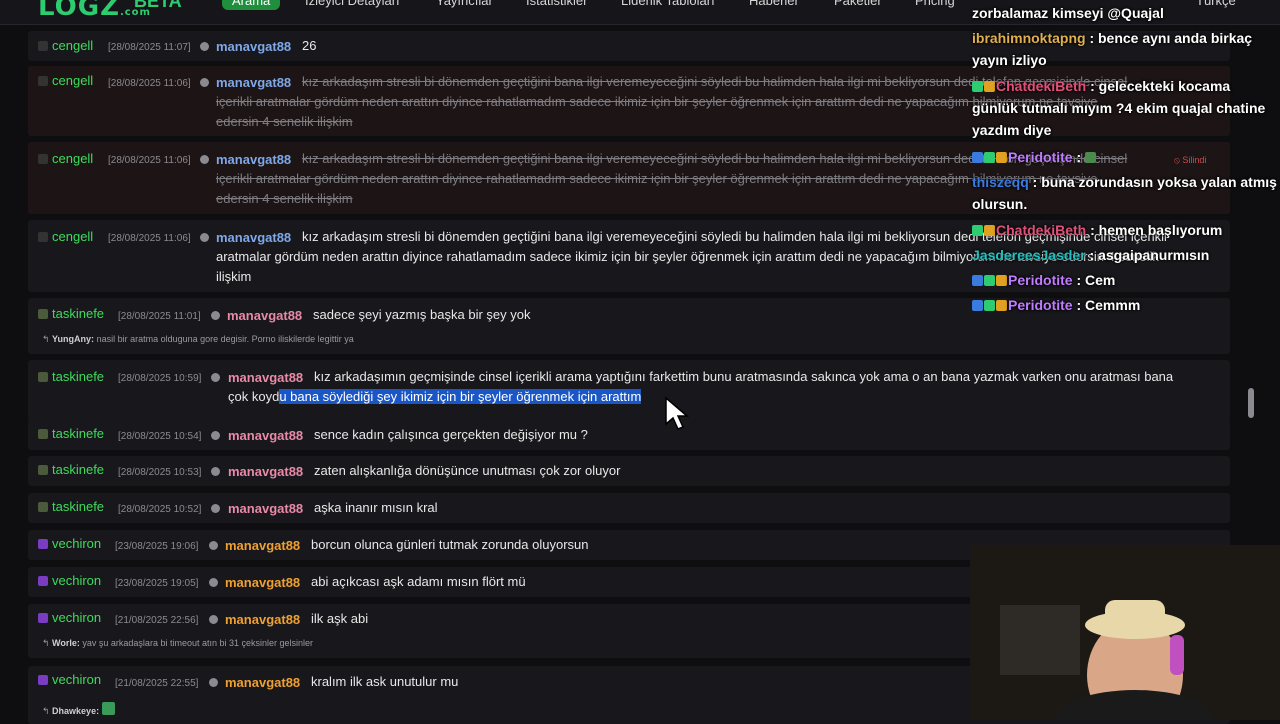  Describe the element at coordinates (1096, 280) in the screenshot. I see `chat-text: : Cem` at that location.